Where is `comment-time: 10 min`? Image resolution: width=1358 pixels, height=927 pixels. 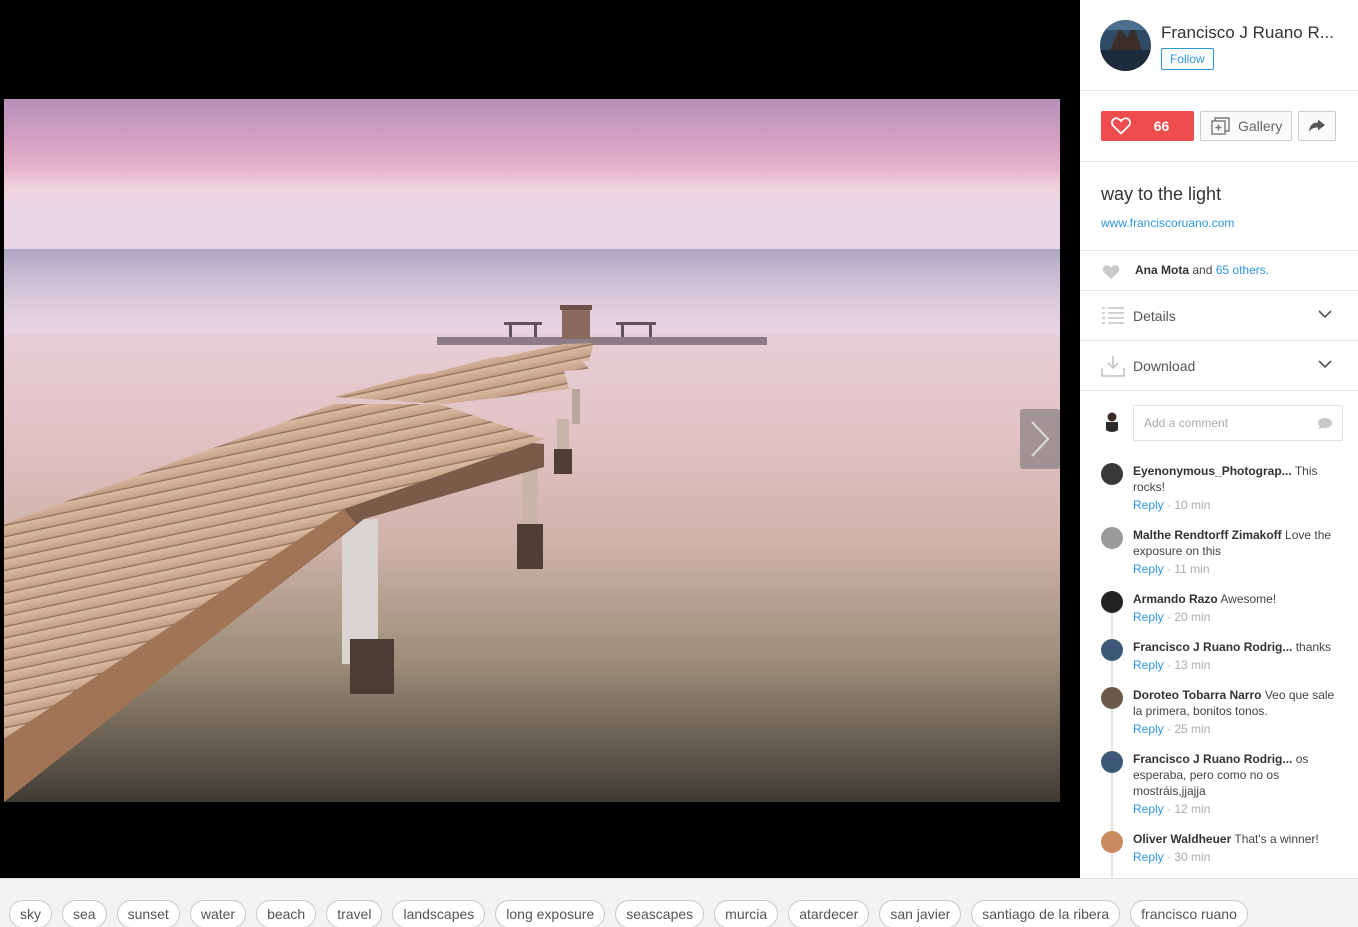 comment-time: 10 min is located at coordinates (1192, 505).